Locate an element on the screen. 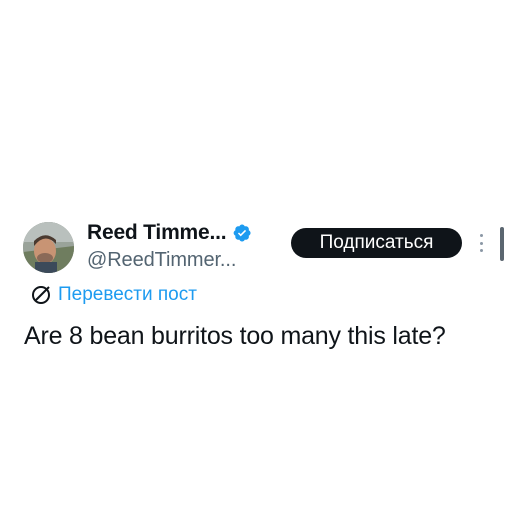 This screenshot has height=512, width=512. scrollbar-thumb is located at coordinates (502, 244).